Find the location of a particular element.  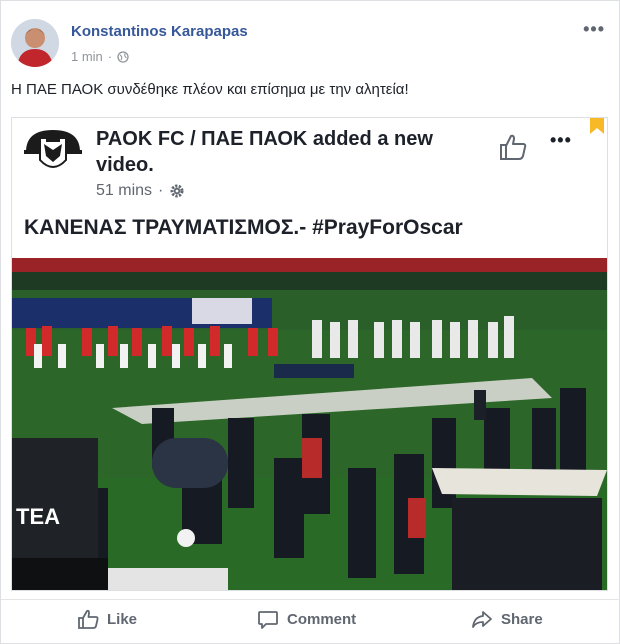

author-avatar is located at coordinates (35, 43).